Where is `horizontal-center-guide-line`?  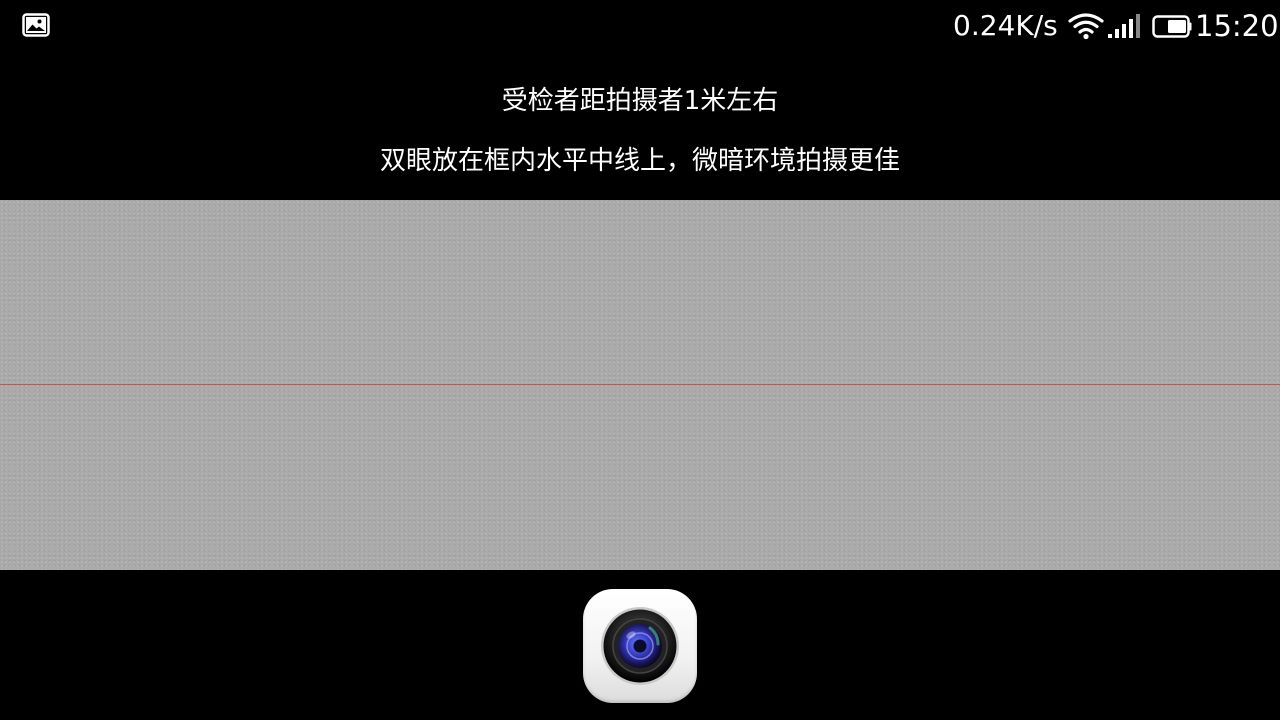
horizontal-center-guide-line is located at coordinates (640, 384).